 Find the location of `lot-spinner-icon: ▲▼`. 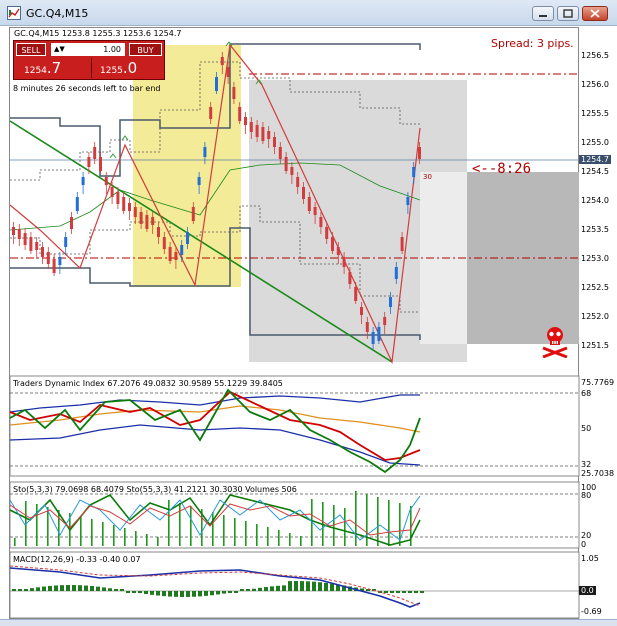

lot-spinner-icon: ▲▼ is located at coordinates (59, 49).